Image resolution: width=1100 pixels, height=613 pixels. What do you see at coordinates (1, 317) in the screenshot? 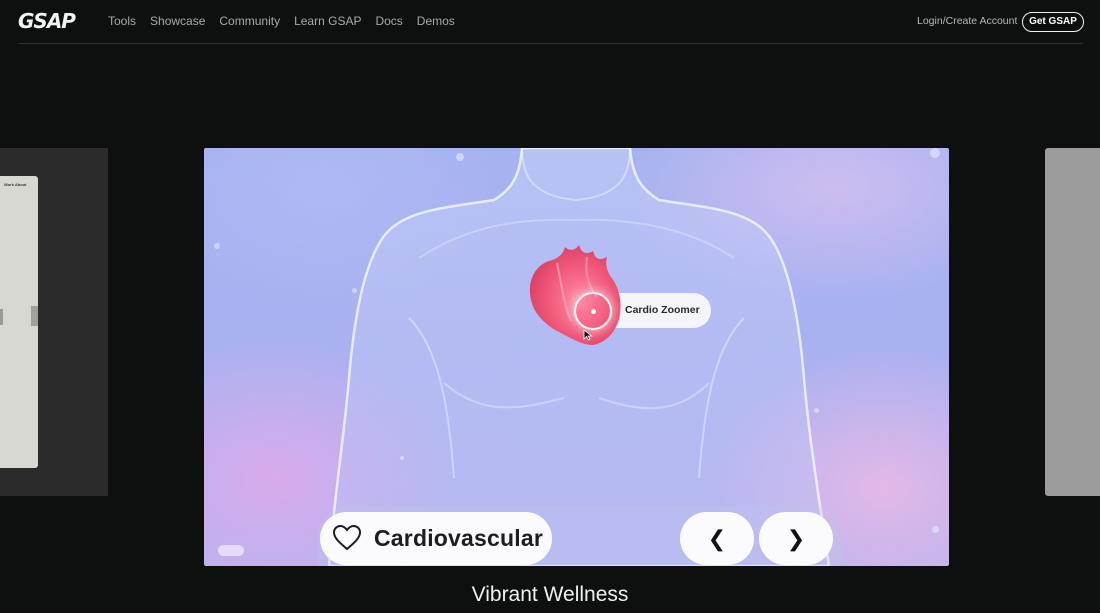
I see `previous-slide-image-edge` at bounding box center [1, 317].